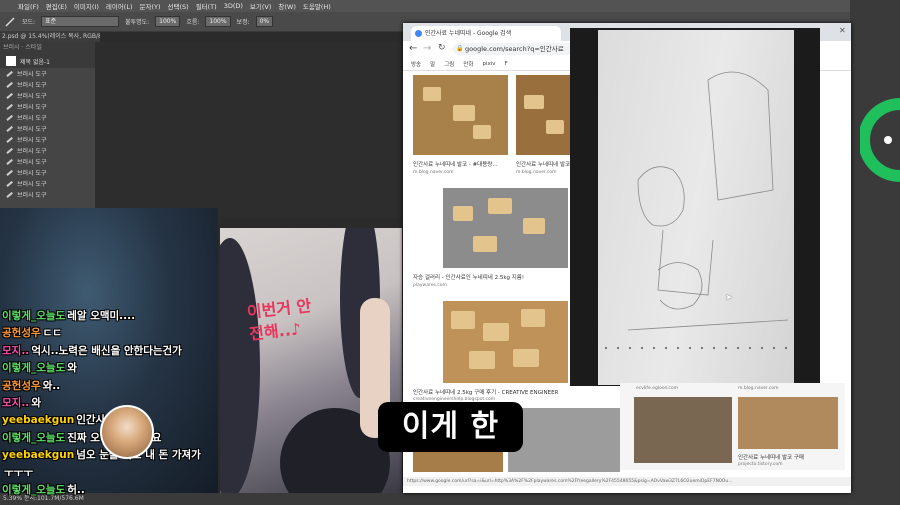 The width and height of the screenshot is (900, 505). I want to click on menu-filter: 필터(T), so click(206, 6).